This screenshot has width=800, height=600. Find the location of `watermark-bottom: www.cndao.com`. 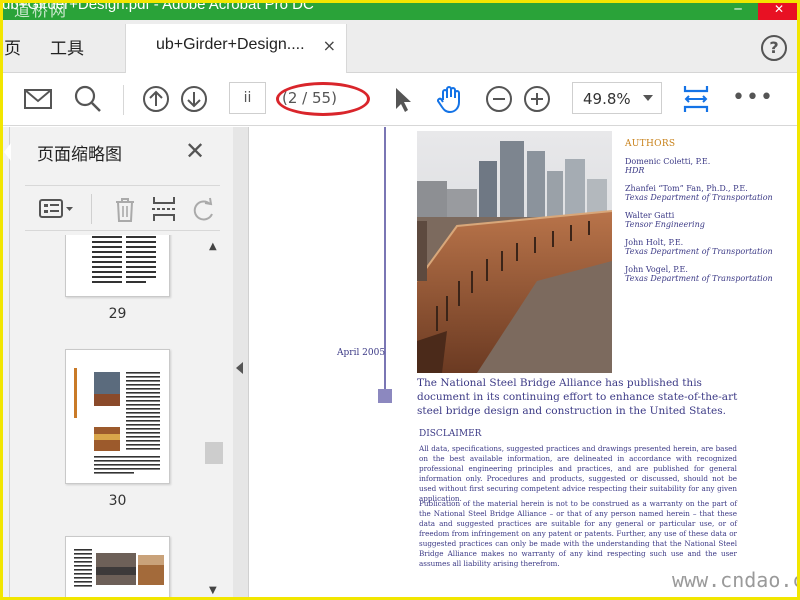

watermark-bottom: www.cndao.com is located at coordinates (736, 580).